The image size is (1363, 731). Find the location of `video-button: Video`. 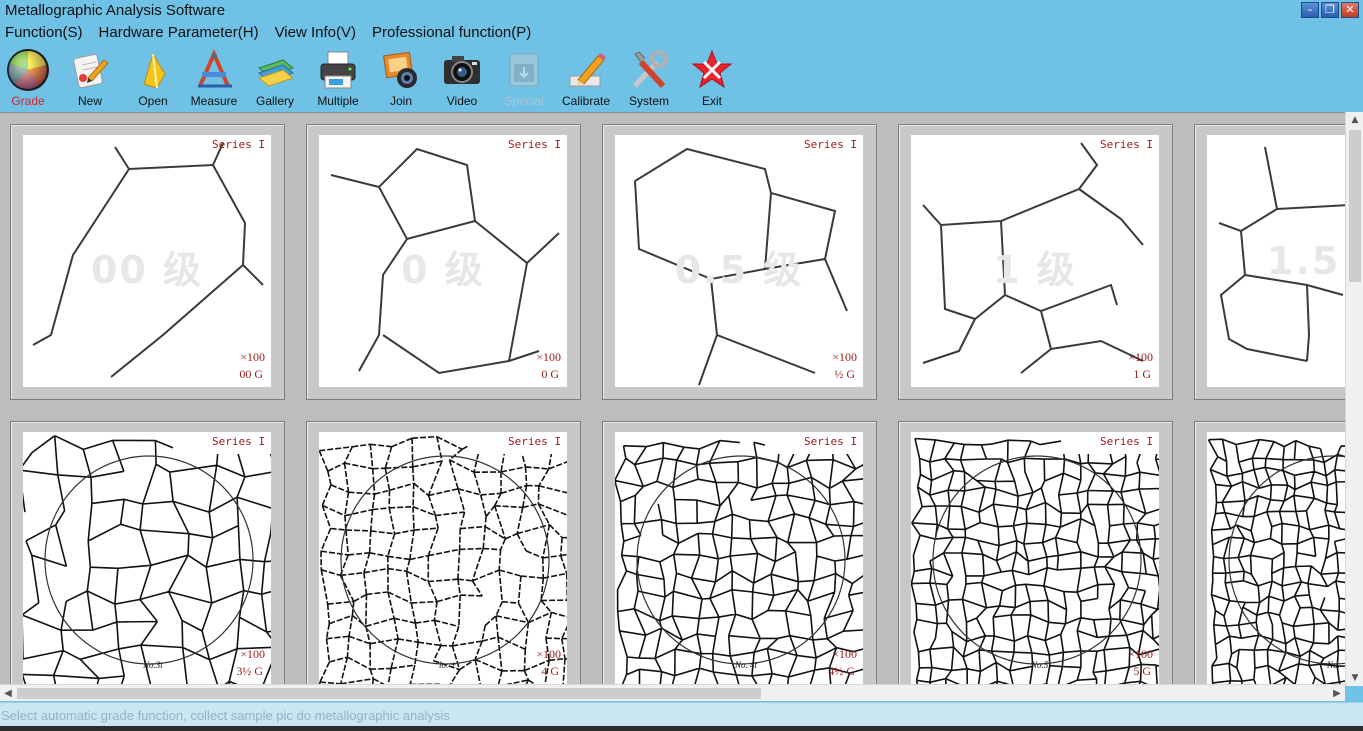

video-button: Video is located at coordinates (462, 78).